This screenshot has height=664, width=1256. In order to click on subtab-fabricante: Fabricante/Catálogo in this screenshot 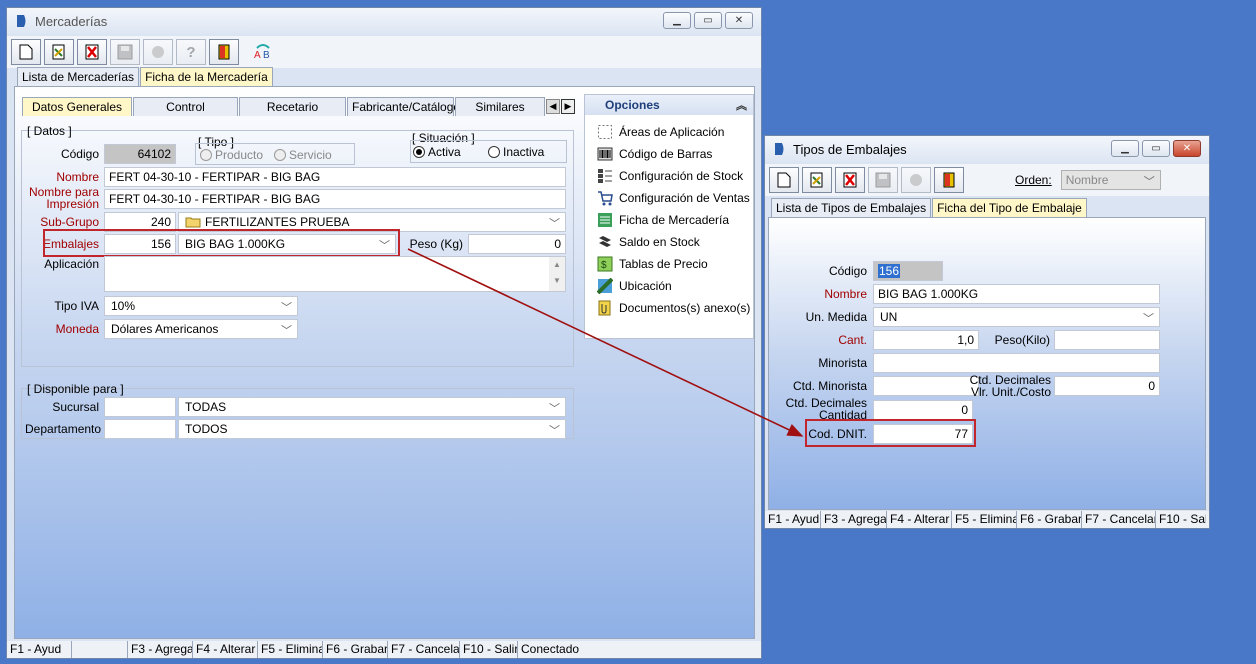, I will do `click(403, 106)`.